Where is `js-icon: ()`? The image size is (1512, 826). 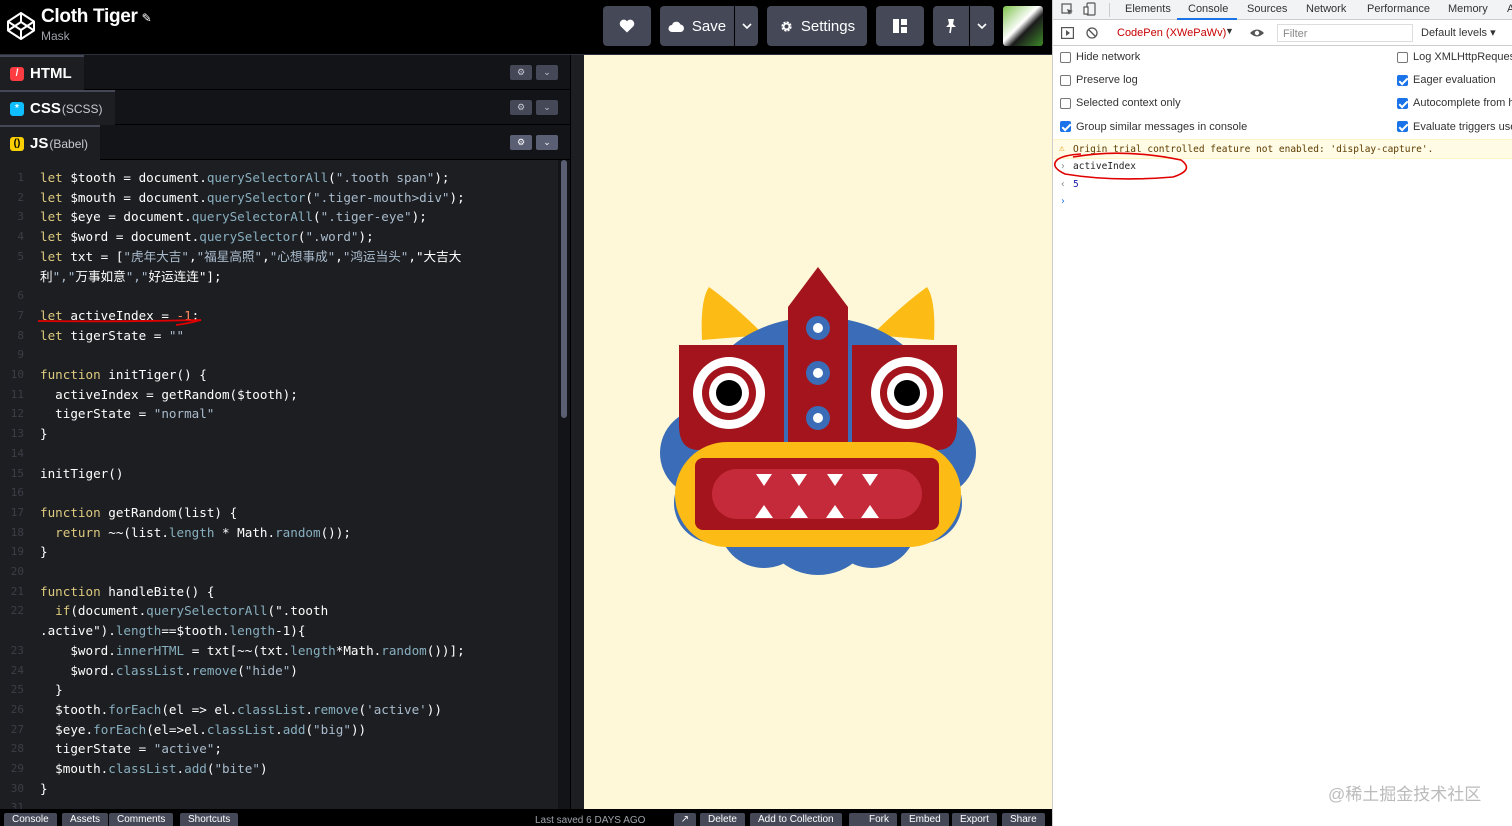 js-icon: () is located at coordinates (17, 143).